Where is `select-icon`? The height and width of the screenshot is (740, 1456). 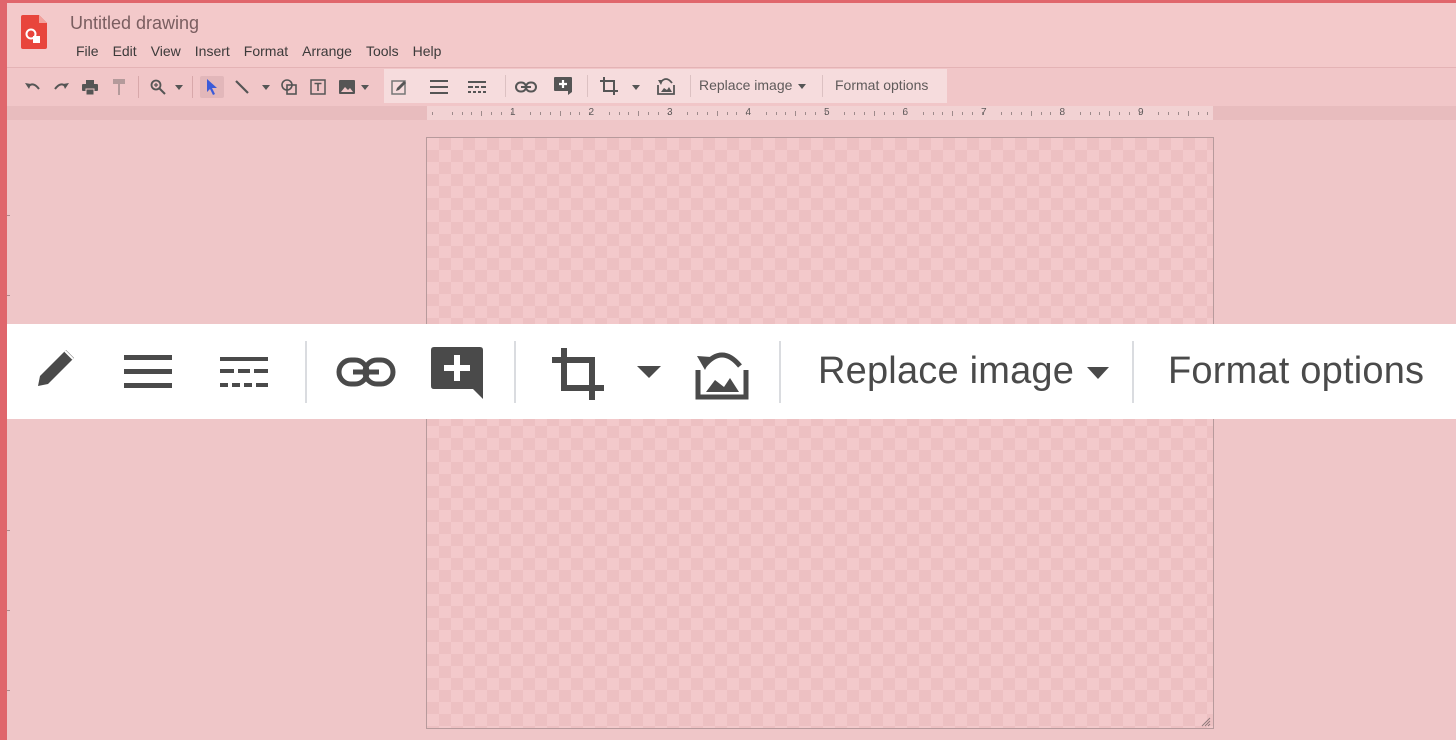
select-icon is located at coordinates (212, 87).